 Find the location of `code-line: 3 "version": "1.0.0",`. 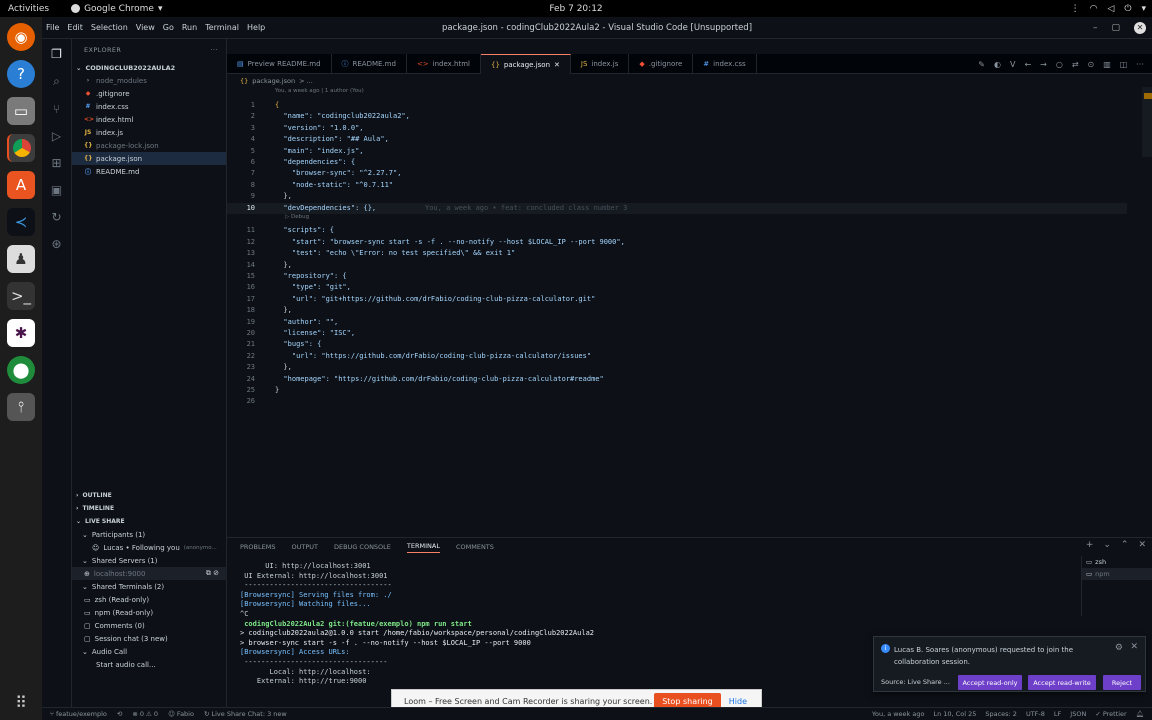

code-line: 3 "version": "1.0.0", is located at coordinates (677, 128).